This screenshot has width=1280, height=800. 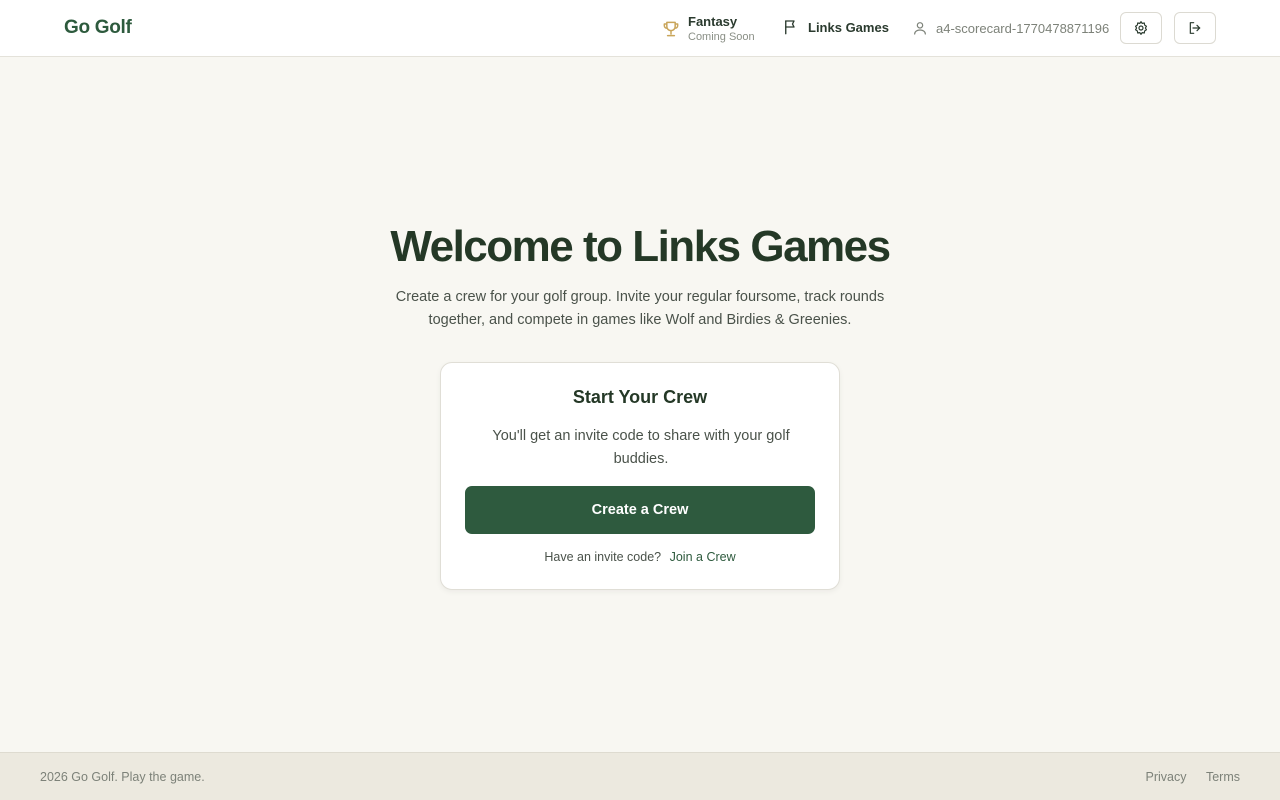 What do you see at coordinates (640, 397) in the screenshot?
I see `card-title: Start Your Crew` at bounding box center [640, 397].